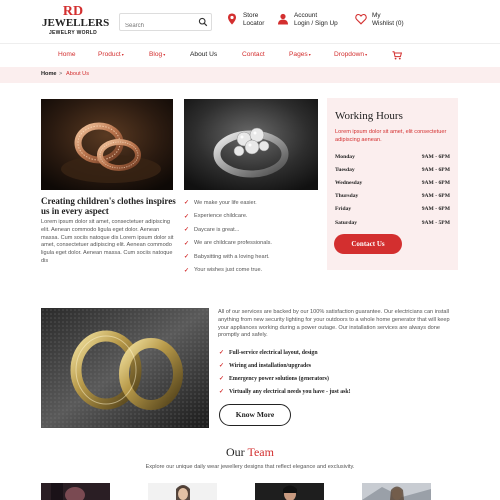  I want to click on nav-item-label: Product, so click(109, 54).